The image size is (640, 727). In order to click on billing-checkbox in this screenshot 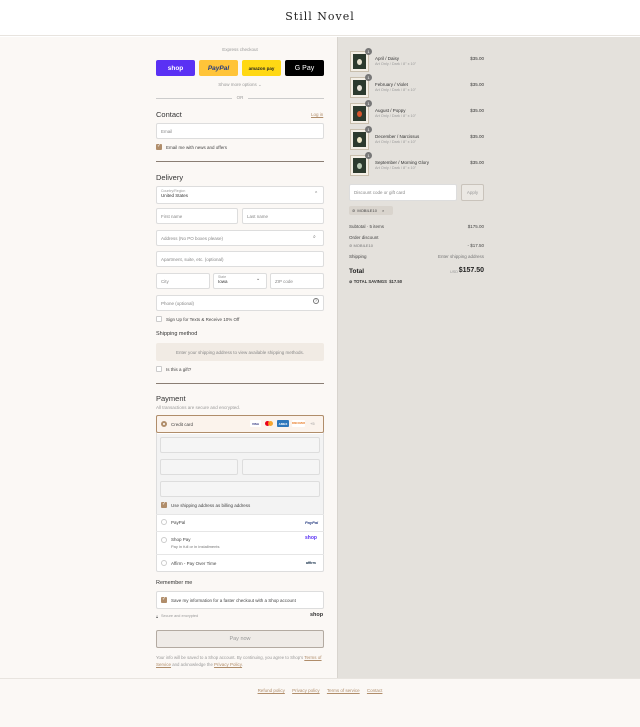, I will do `click(164, 504)`.